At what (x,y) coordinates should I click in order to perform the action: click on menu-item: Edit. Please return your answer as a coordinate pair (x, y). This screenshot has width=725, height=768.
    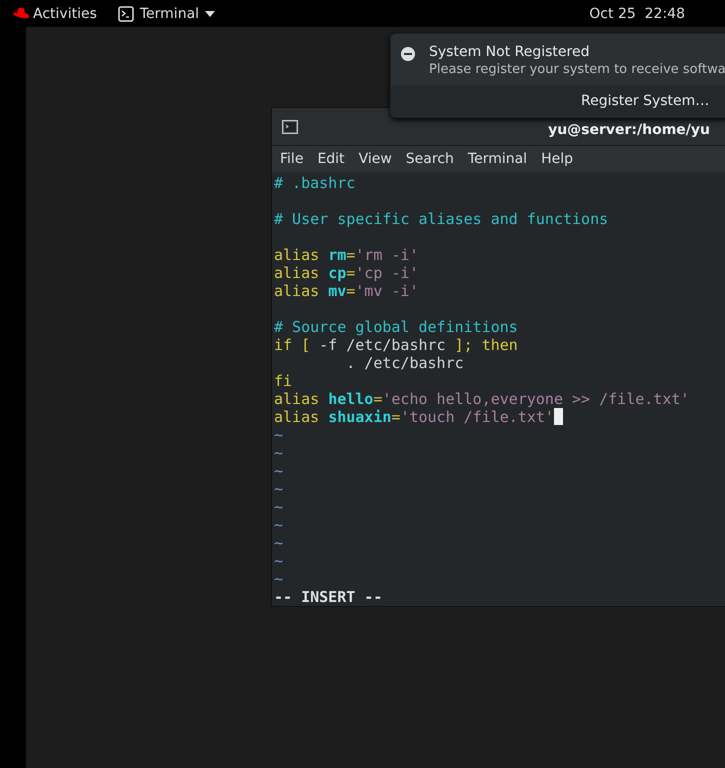
    Looking at the image, I should click on (331, 159).